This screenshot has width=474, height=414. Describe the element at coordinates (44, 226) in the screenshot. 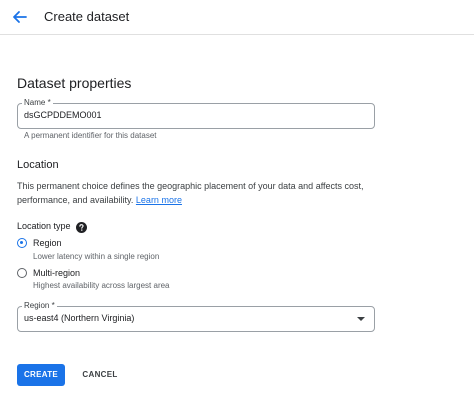

I see `location-type-label: Location type` at that location.